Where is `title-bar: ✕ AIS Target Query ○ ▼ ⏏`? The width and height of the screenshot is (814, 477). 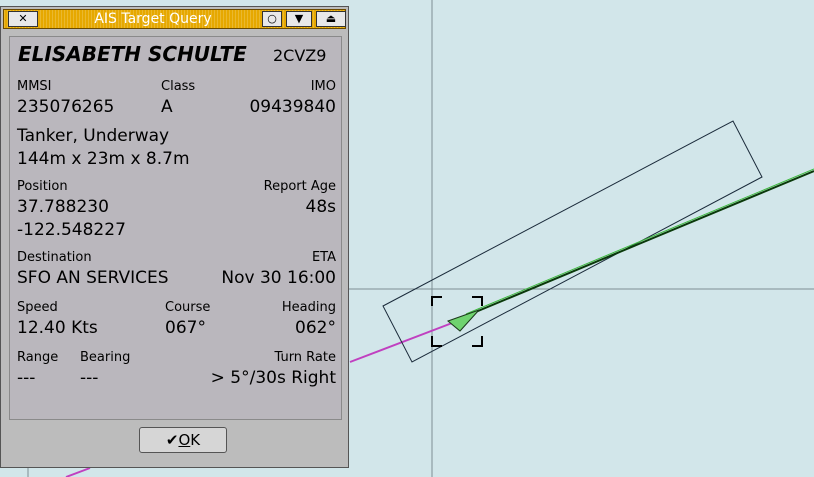
title-bar: ✕ AIS Target Query ○ ▼ ⏏ is located at coordinates (174, 19).